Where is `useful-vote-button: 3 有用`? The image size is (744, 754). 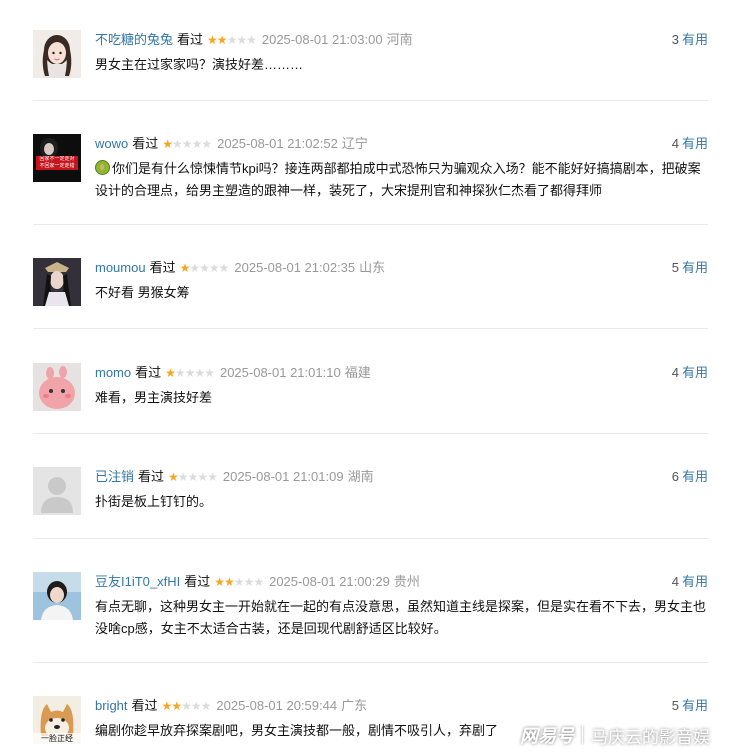
useful-vote-button: 3 有用 is located at coordinates (690, 40).